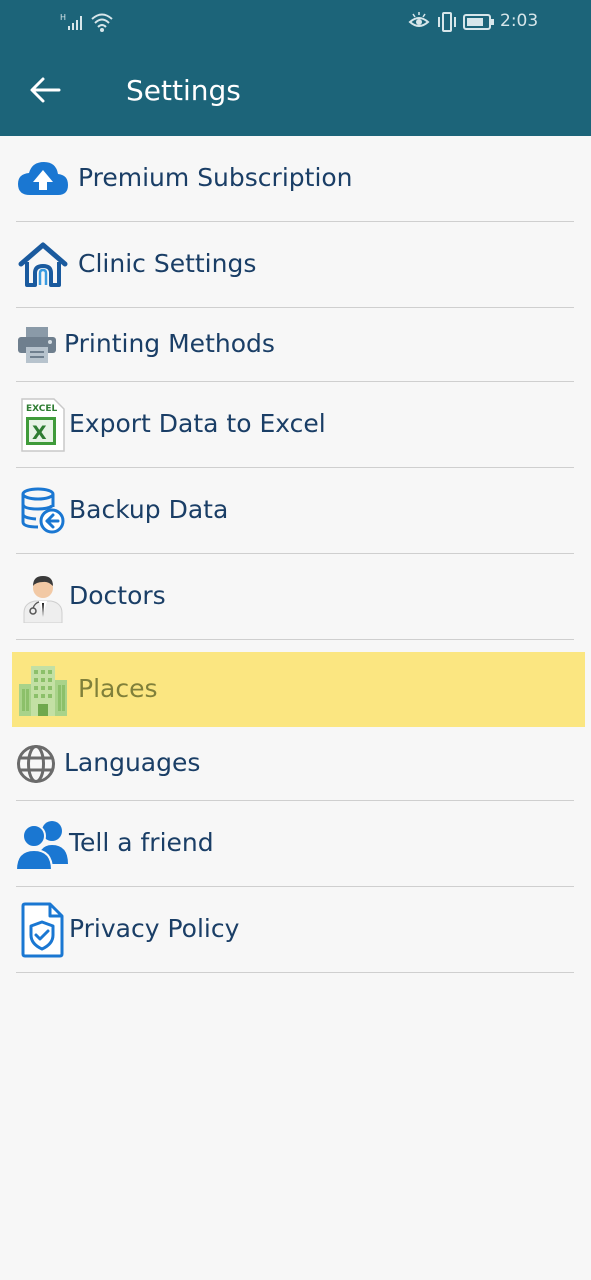  I want to click on arrow-left-icon, so click(45, 90).